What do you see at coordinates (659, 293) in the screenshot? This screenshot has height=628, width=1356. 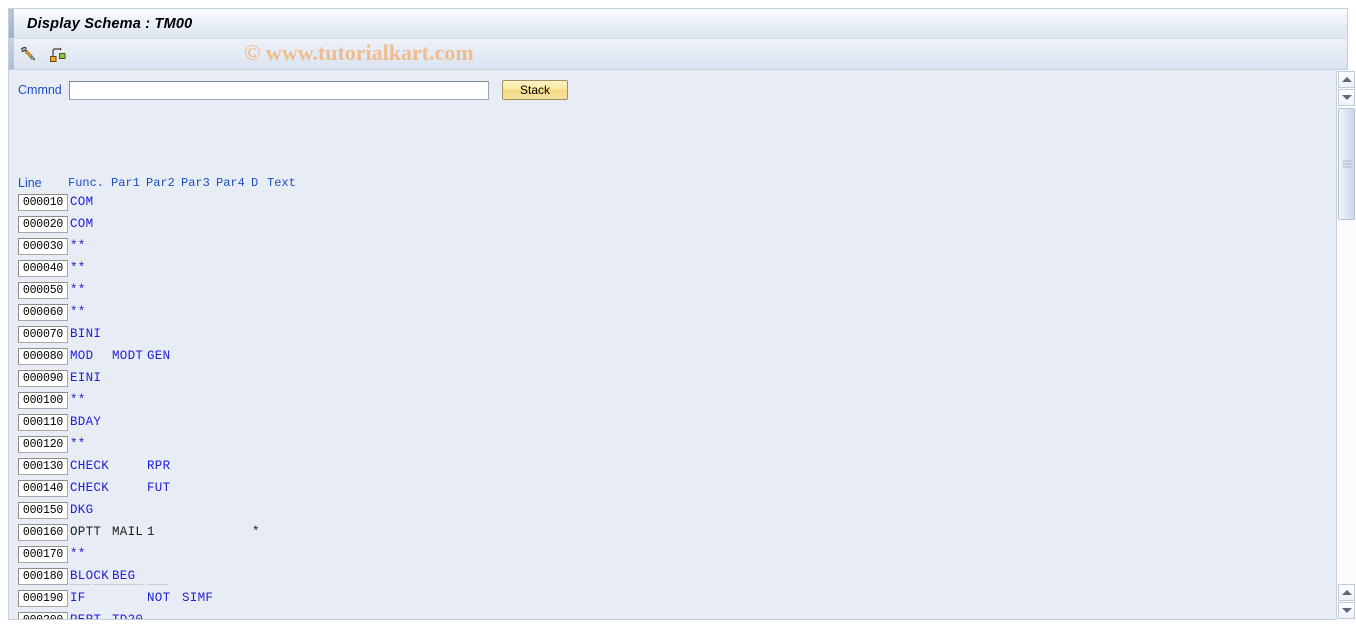 I see `table-row: 000050 **` at bounding box center [659, 293].